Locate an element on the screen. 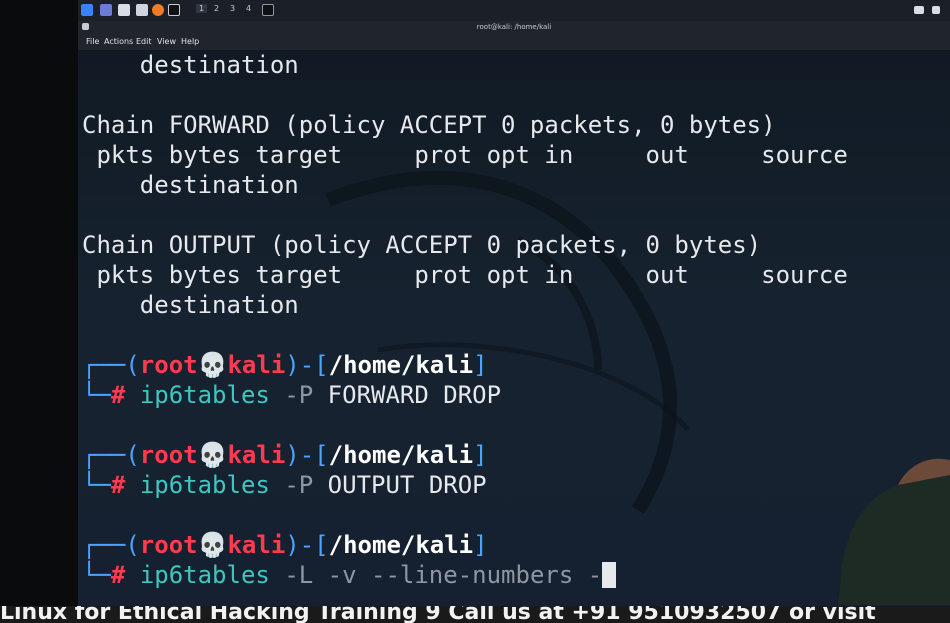 This screenshot has width=950, height=623. menu-bar: File Actions Edit View Help is located at coordinates (514, 42).